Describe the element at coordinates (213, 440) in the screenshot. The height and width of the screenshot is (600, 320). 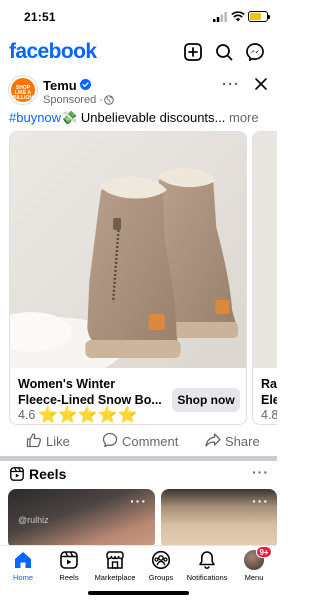
I see `share-icon` at that location.